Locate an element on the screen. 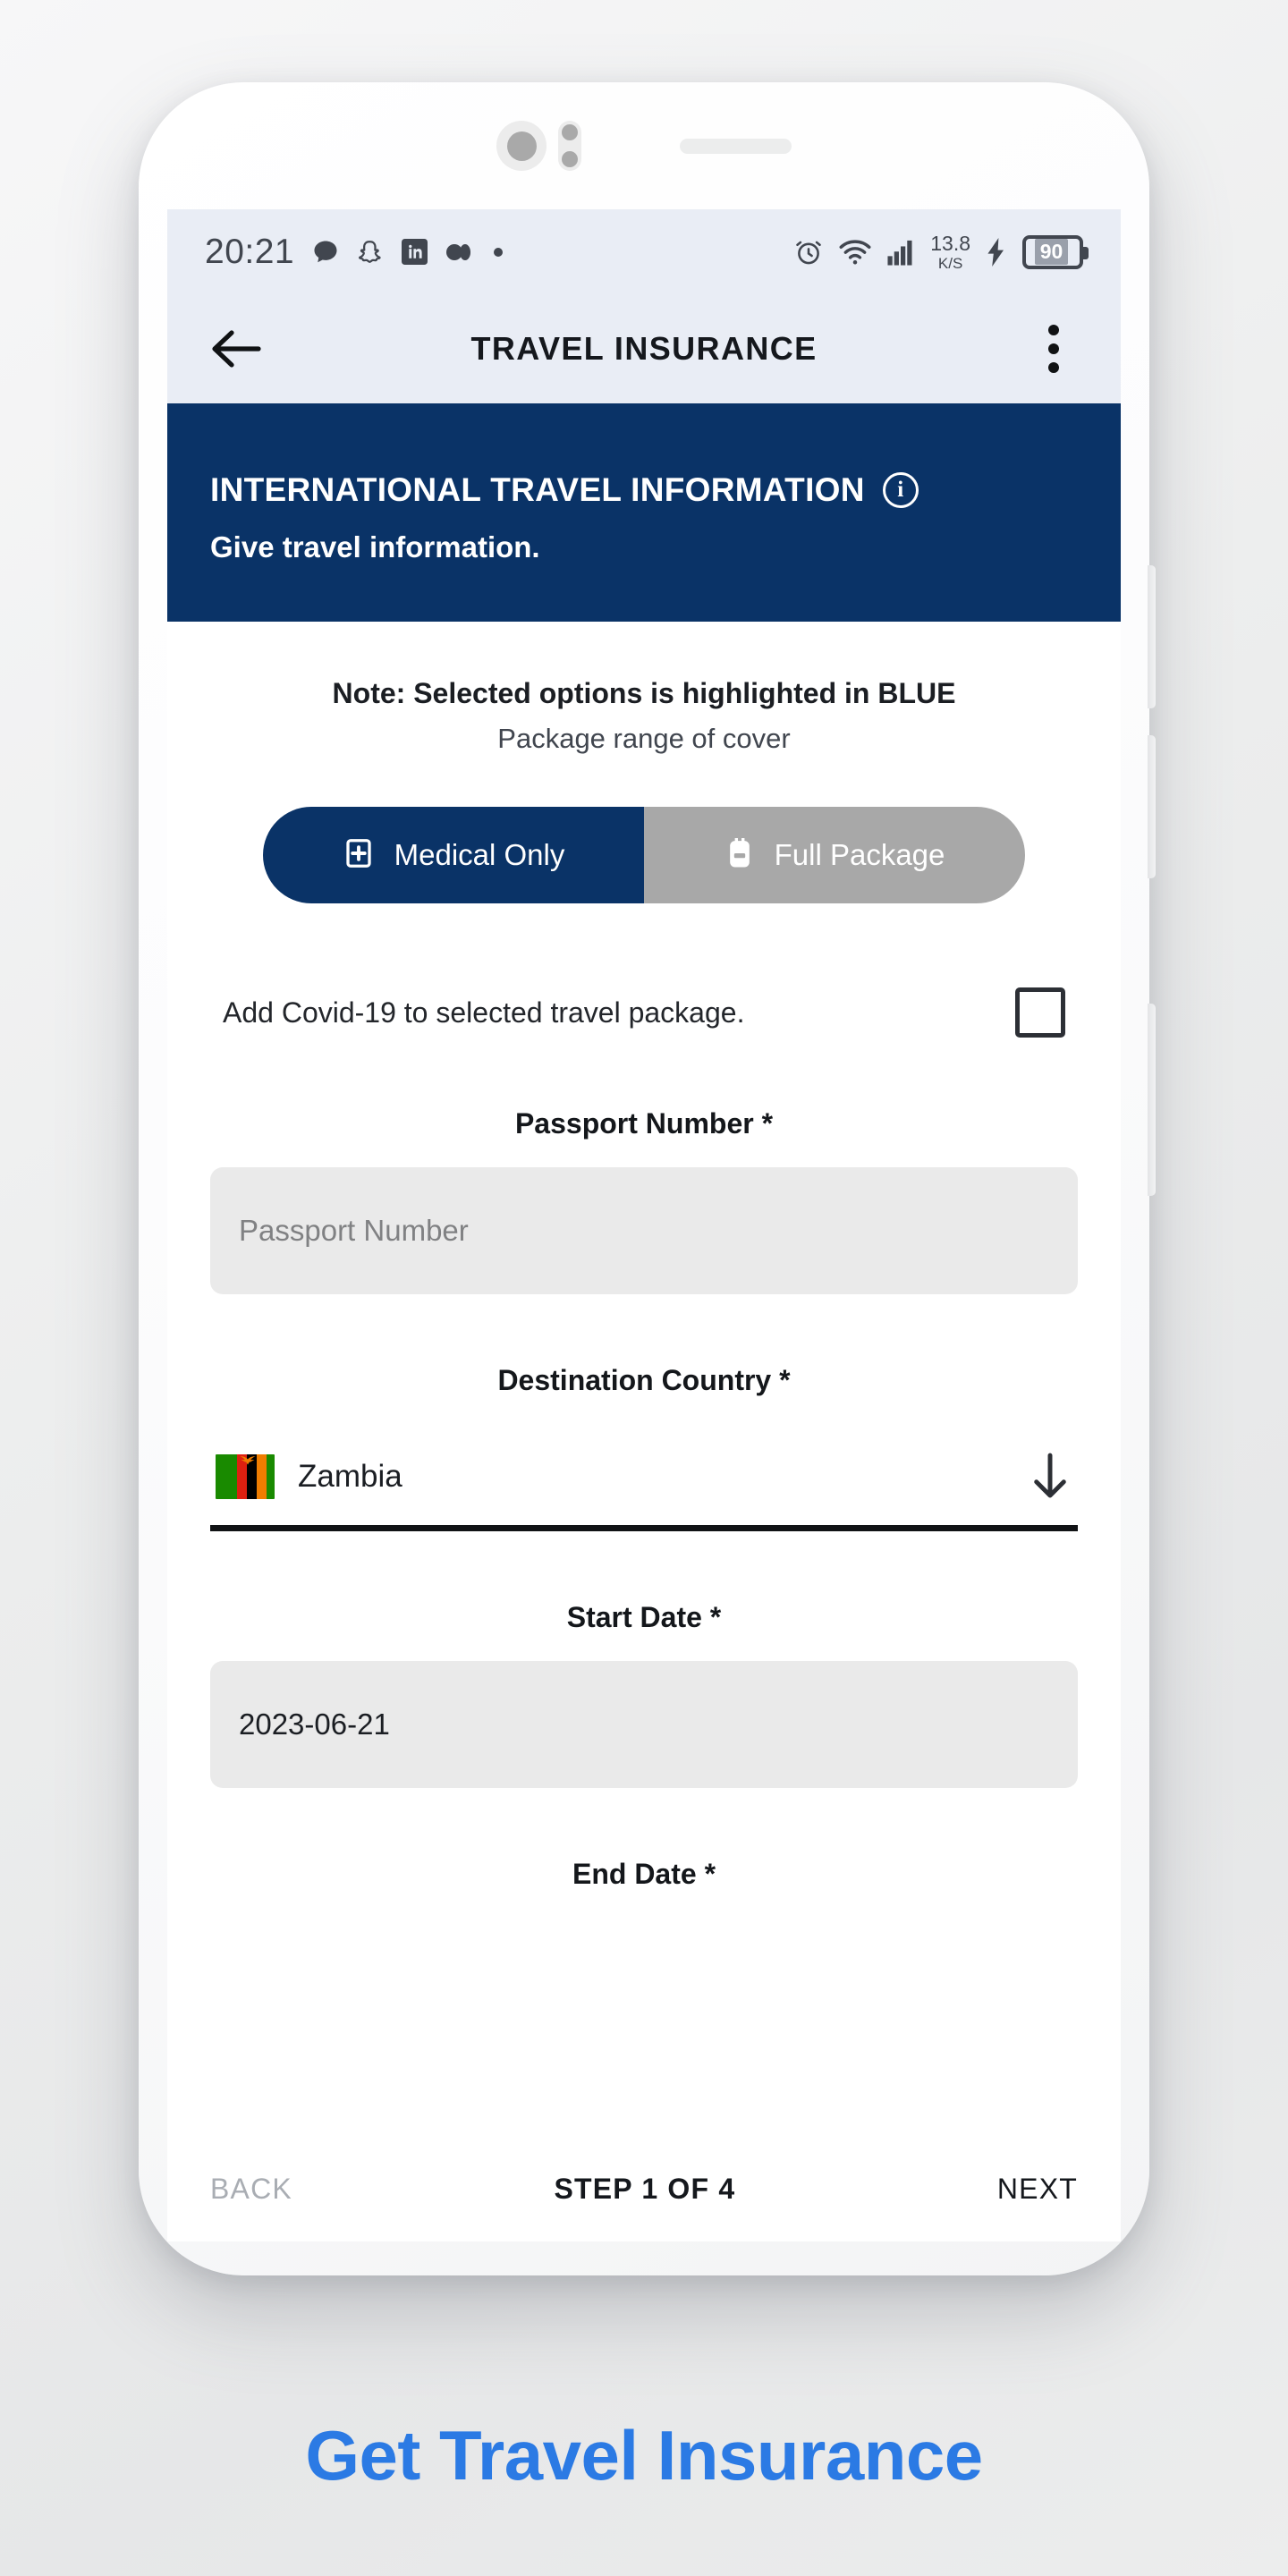  status-bar: 20:21 13.8 K/S 90 is located at coordinates (644, 251).